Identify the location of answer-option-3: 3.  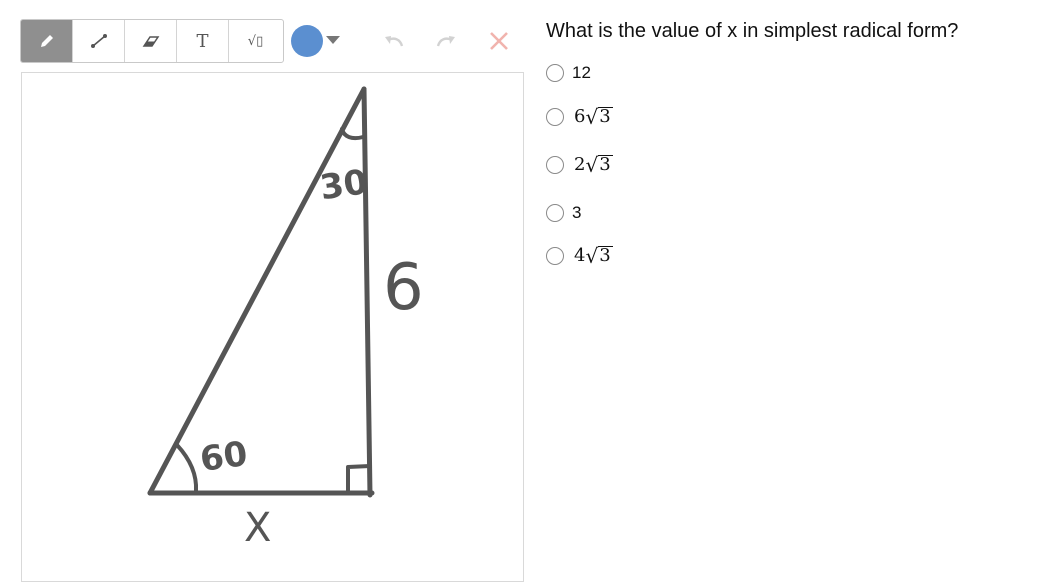
(563, 213).